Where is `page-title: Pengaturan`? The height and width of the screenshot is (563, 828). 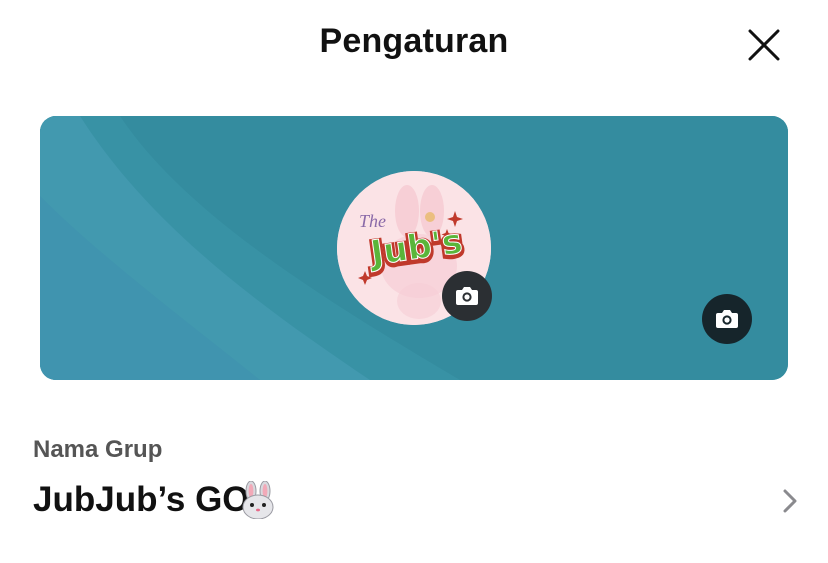 page-title: Pengaturan is located at coordinates (414, 41).